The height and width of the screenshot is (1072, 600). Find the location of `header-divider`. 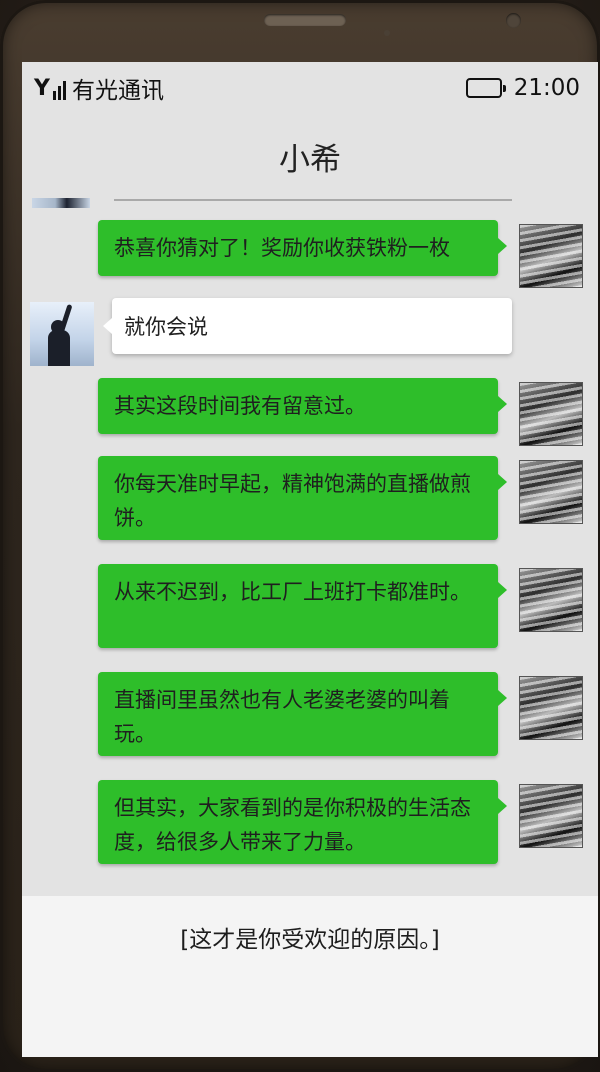

header-divider is located at coordinates (313, 200).